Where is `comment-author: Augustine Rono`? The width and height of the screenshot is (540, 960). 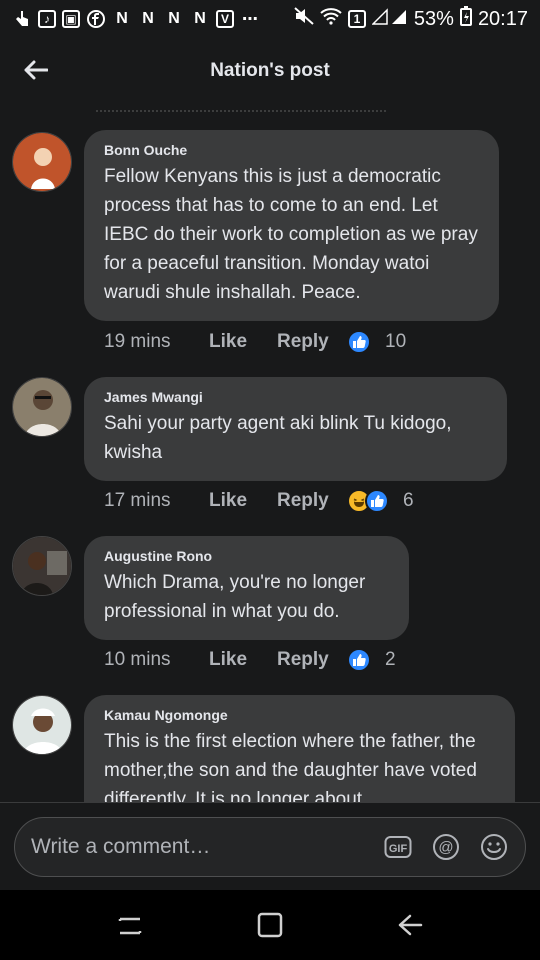
comment-author: Augustine Rono is located at coordinates (246, 556).